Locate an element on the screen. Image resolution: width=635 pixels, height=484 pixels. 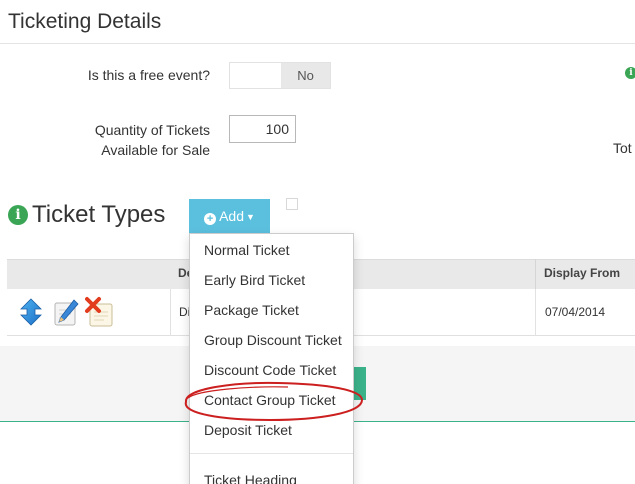
quantity-label-line2: Available for Sale is located at coordinates (155, 150).